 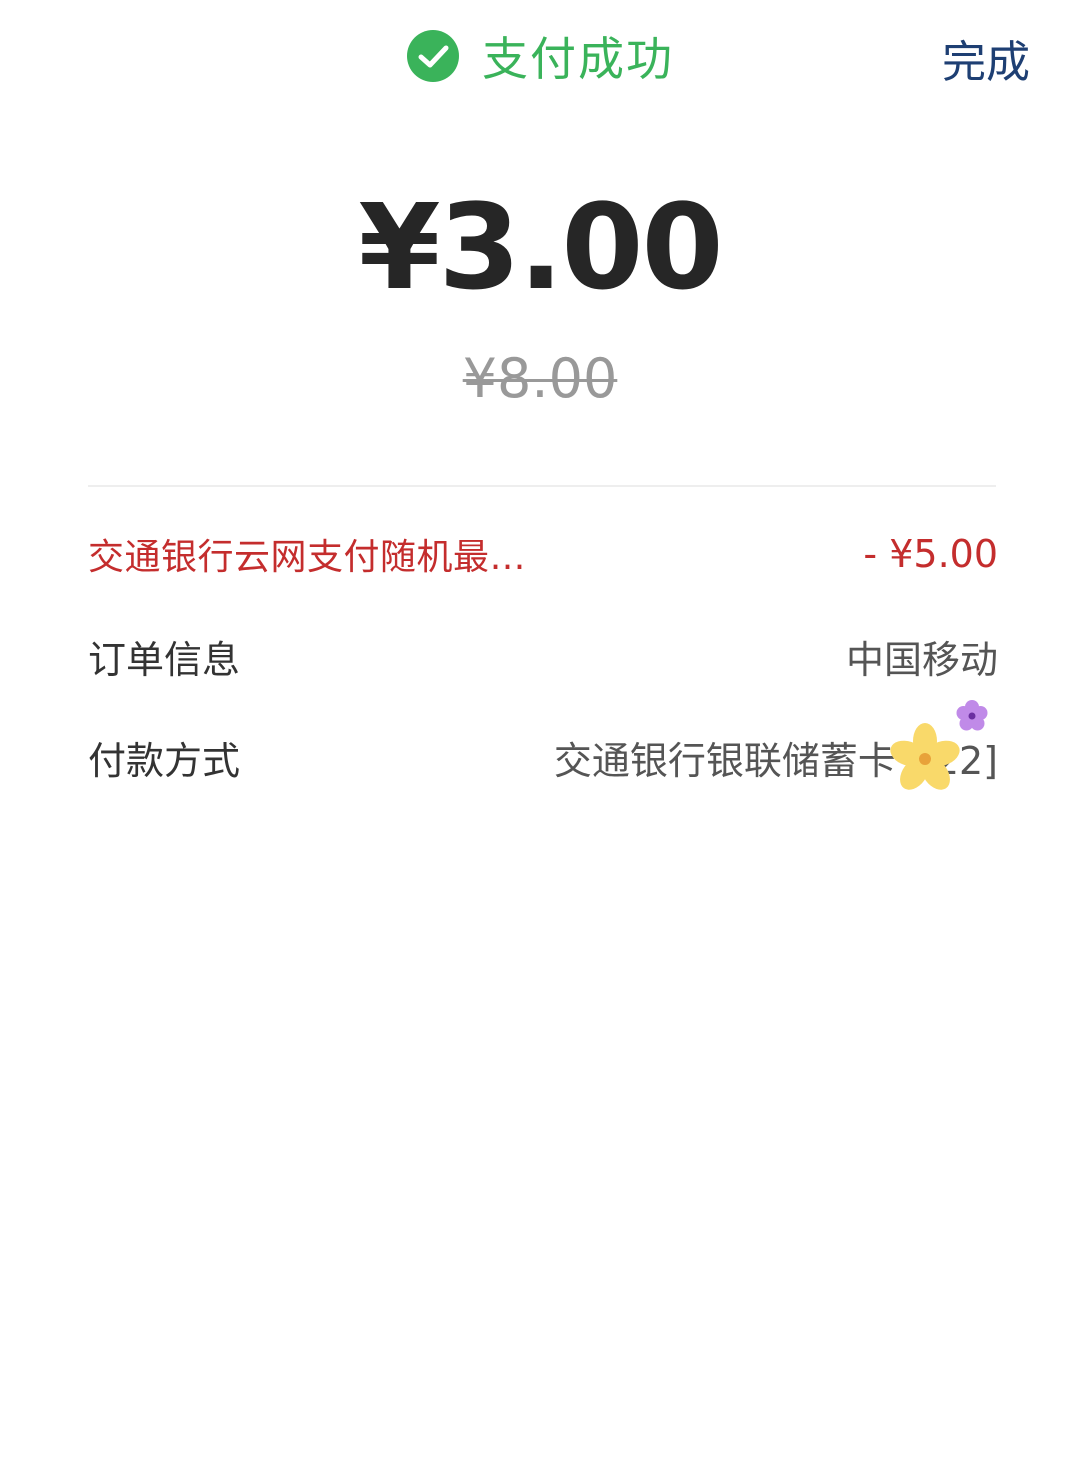 What do you see at coordinates (578, 59) in the screenshot?
I see `status-title: 支付成功` at bounding box center [578, 59].